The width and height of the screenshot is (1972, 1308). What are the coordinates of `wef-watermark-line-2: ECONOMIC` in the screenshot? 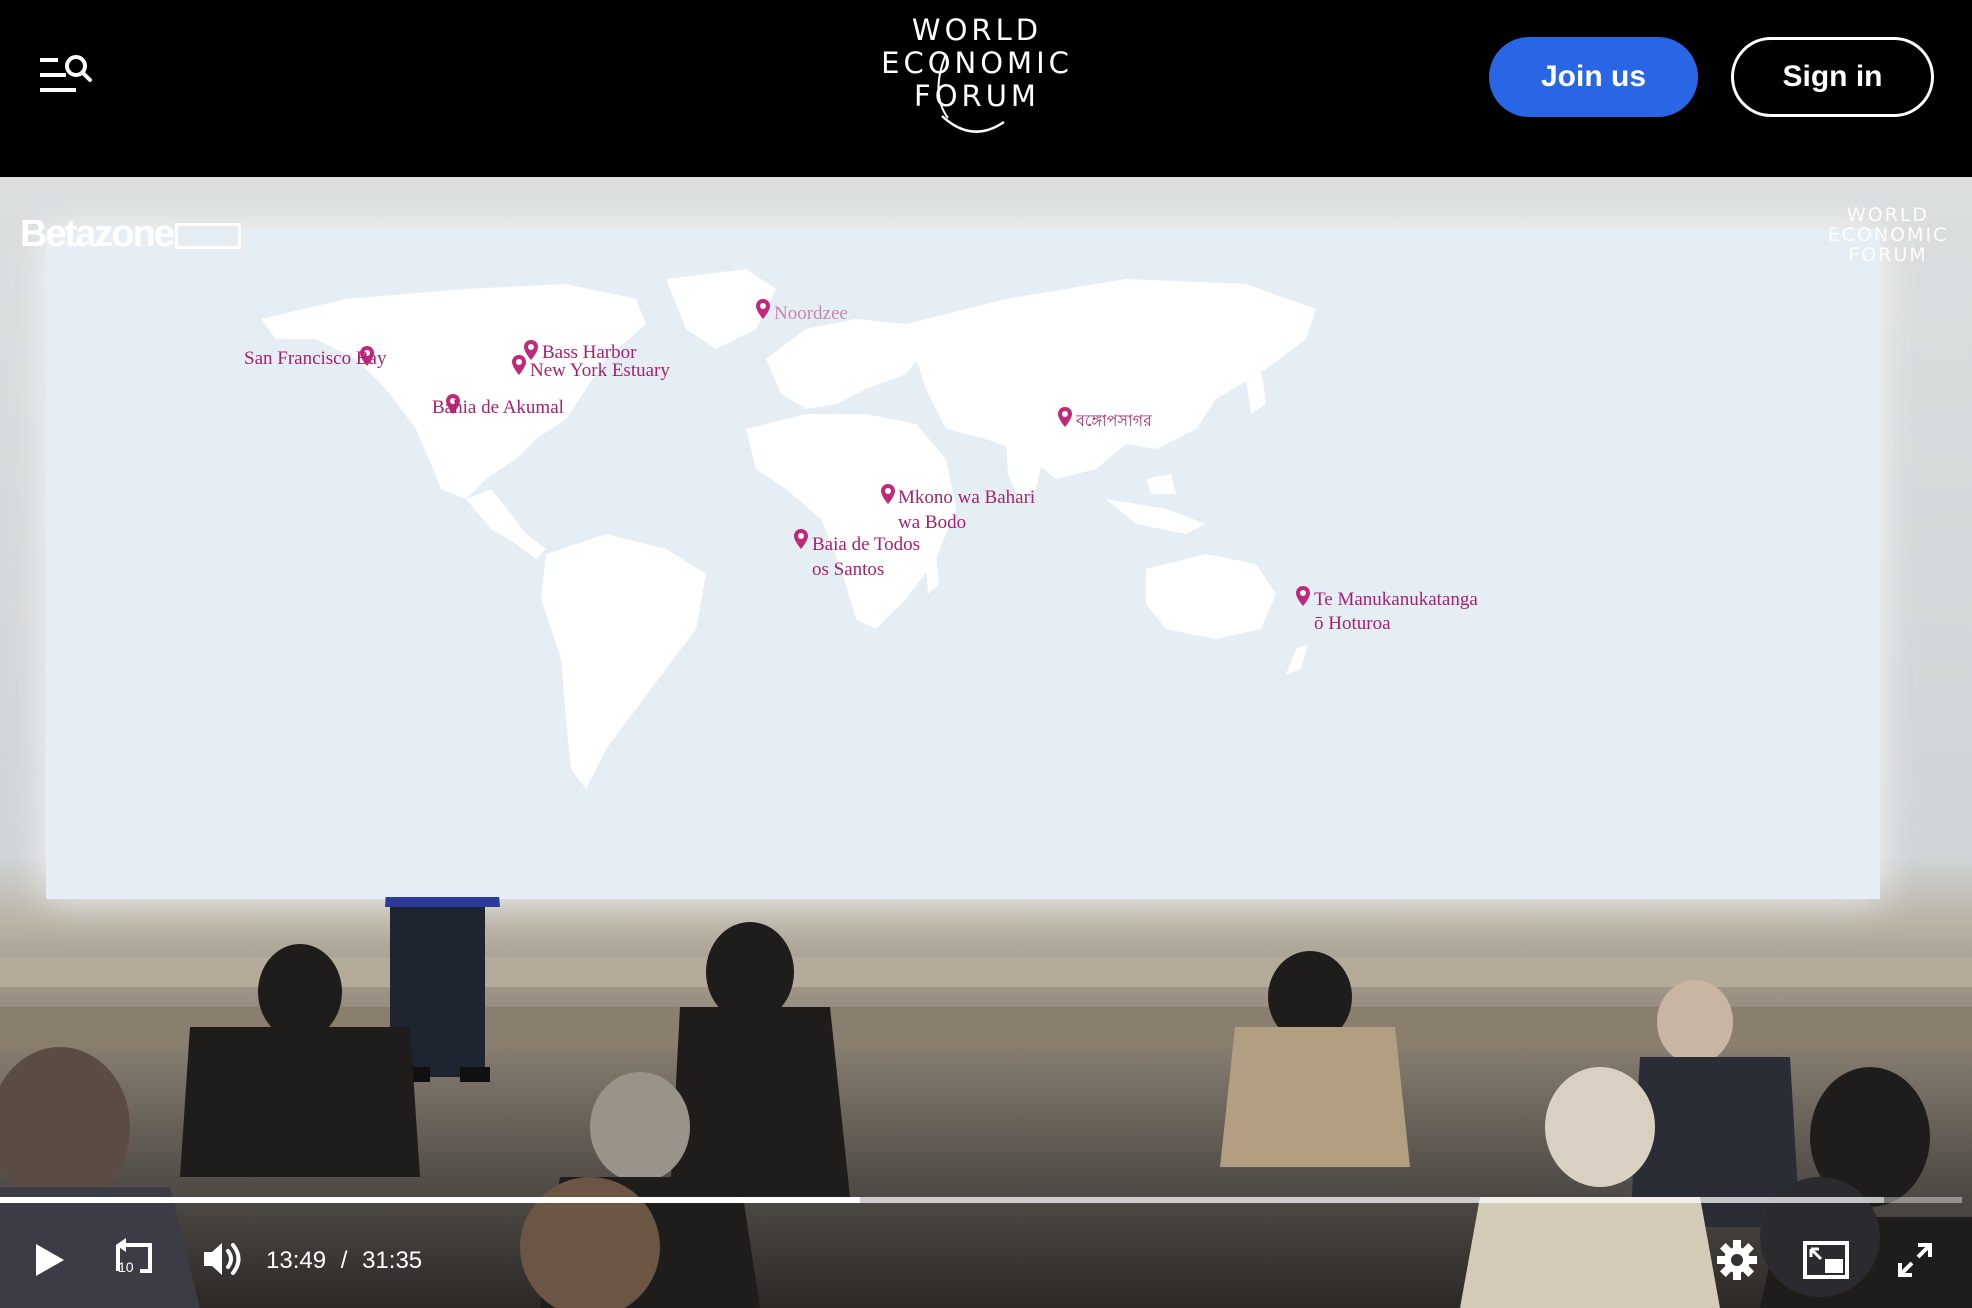 It's located at (1888, 235).